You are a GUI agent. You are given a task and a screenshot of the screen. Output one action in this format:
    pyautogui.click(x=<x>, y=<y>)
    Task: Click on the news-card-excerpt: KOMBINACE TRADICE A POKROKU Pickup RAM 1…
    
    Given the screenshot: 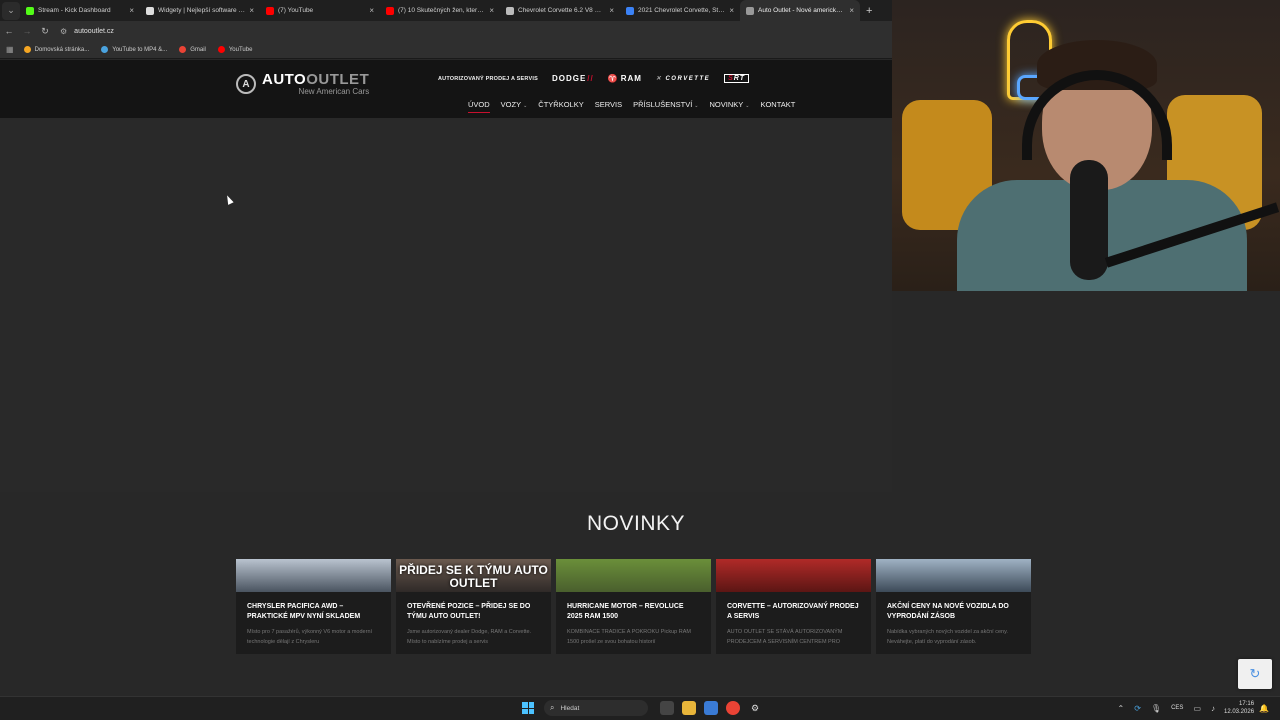 What is the action you would take?
    pyautogui.click(x=629, y=637)
    